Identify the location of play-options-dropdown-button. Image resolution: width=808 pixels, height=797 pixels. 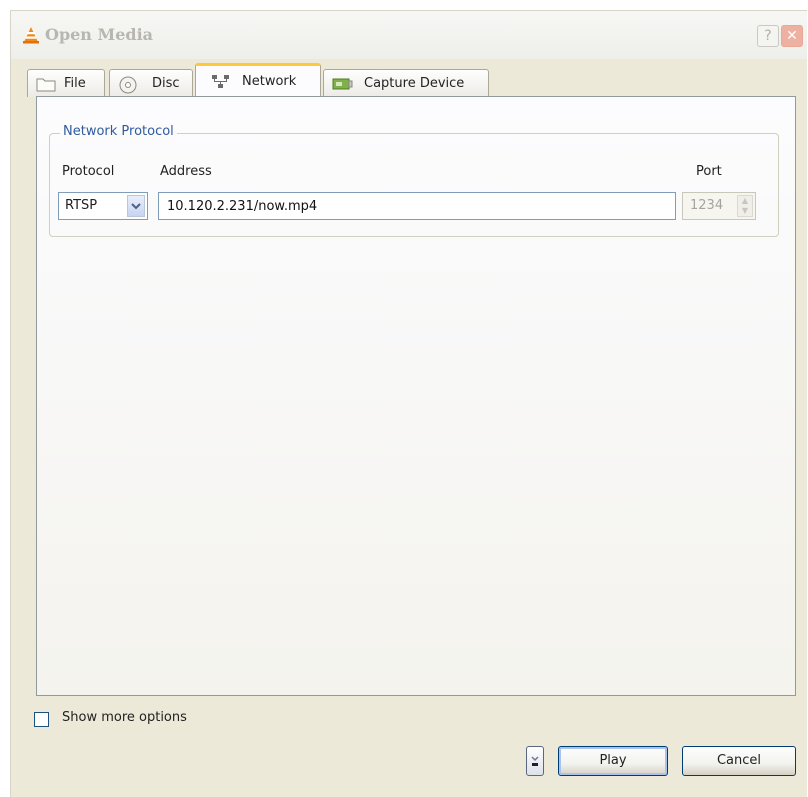
(535, 761).